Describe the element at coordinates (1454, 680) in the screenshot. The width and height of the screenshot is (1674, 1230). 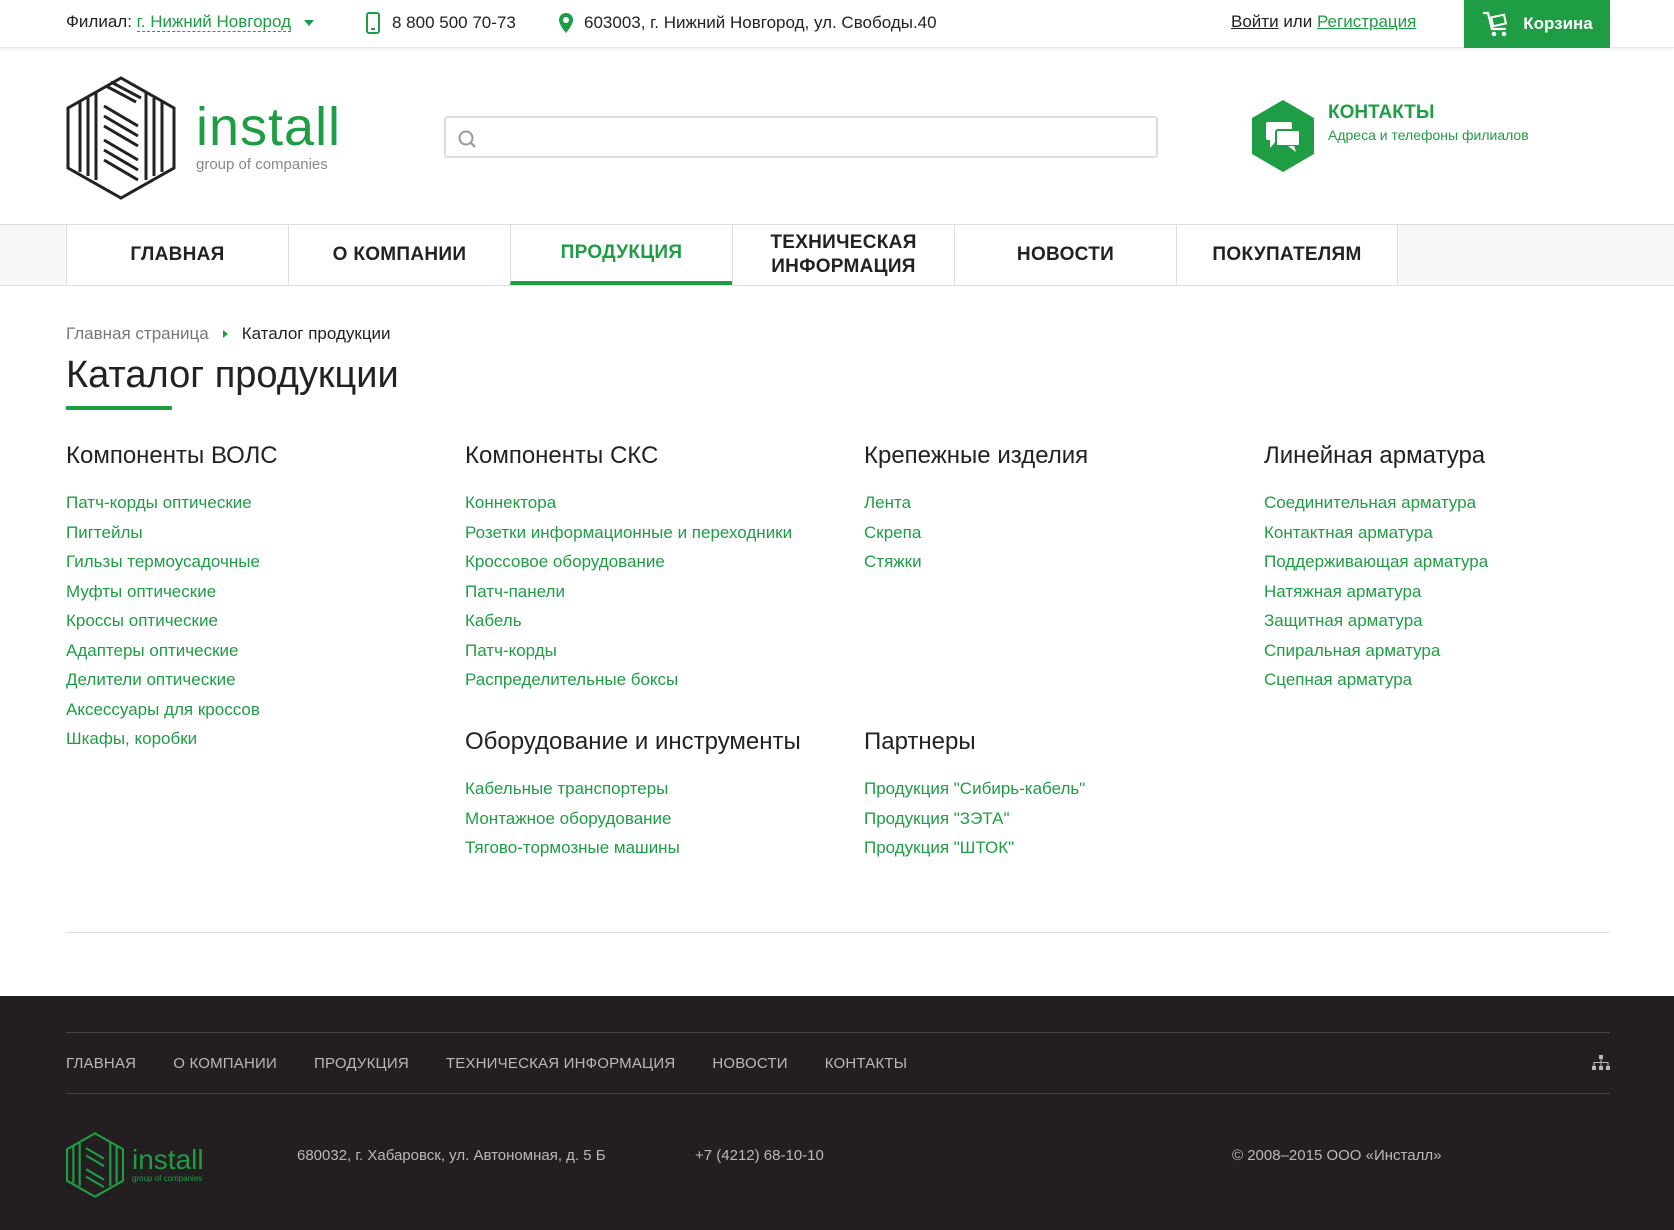
I see `list-item: Сцепная арматура` at that location.